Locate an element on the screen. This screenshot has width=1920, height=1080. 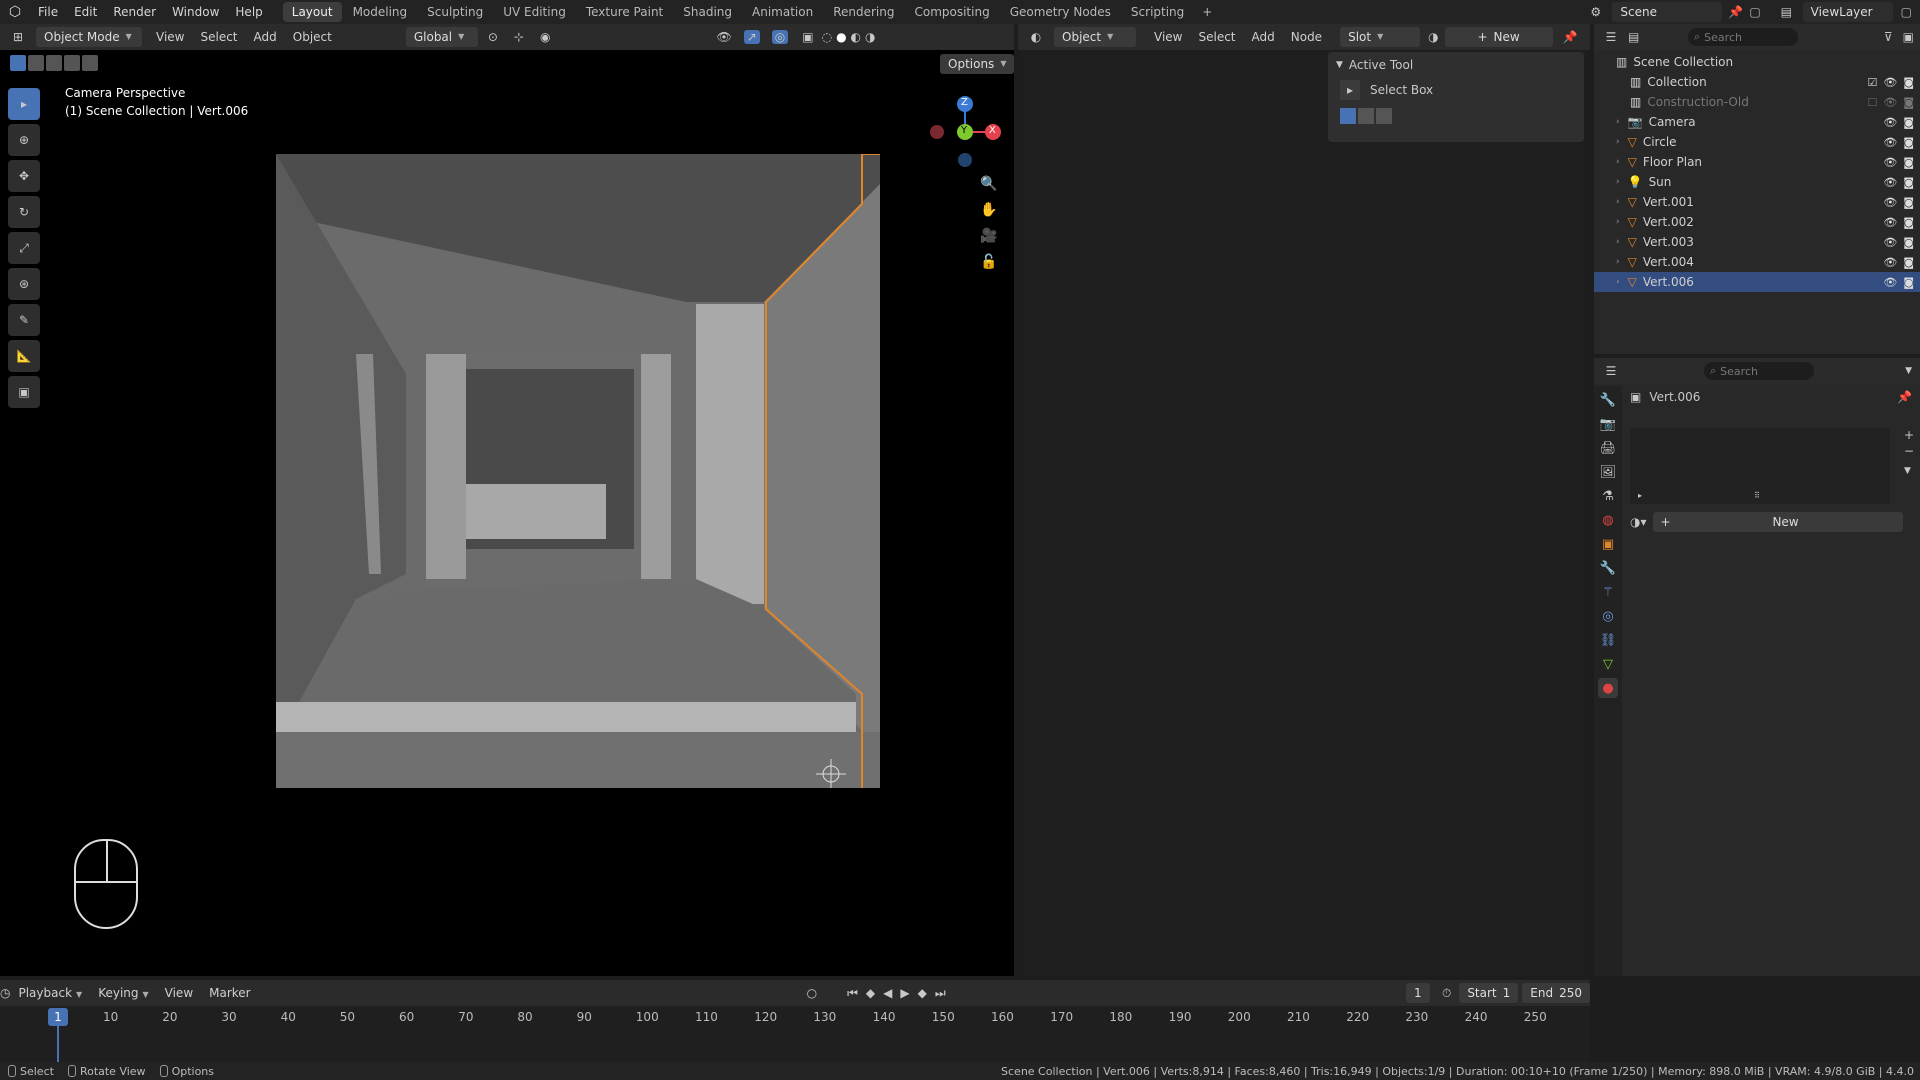
outliner-item-circle: › ▽ Circle 👁 ◙ is located at coordinates (1757, 142).